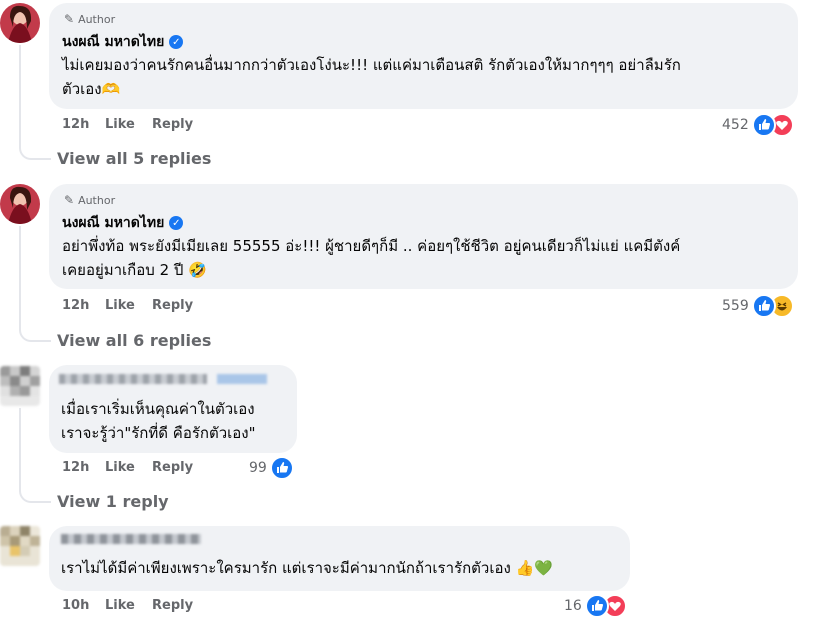 This screenshot has height=620, width=820. I want to click on comment-actions: 10h Like Reply, so click(127, 605).